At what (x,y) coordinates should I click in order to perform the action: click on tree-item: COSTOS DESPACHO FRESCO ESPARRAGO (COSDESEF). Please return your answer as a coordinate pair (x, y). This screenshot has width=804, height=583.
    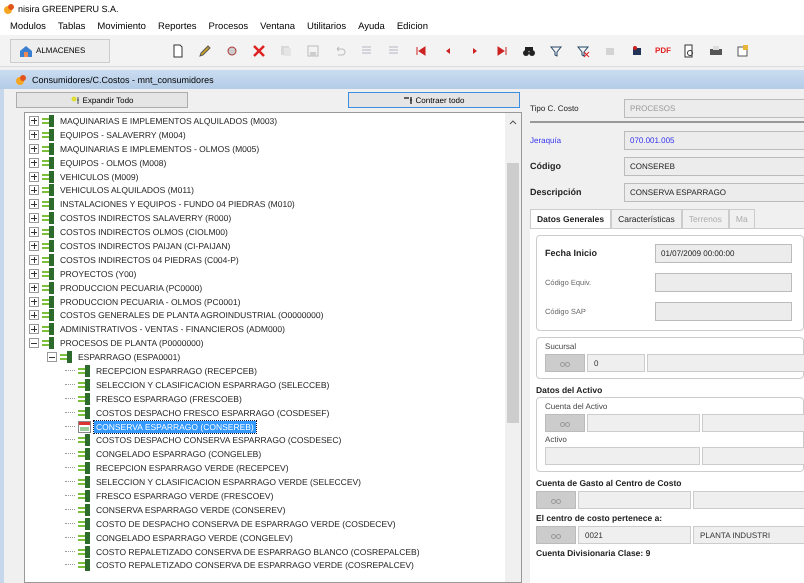
    Looking at the image, I should click on (213, 412).